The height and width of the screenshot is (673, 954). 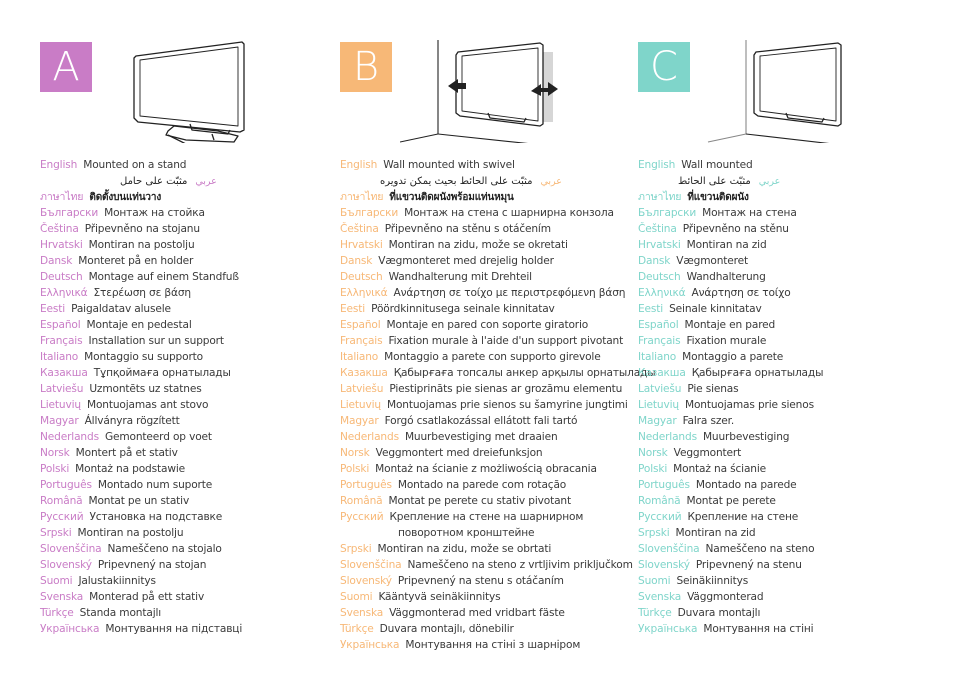 What do you see at coordinates (730, 549) in the screenshot?
I see `translation-row: Slovenščina Nameščeno na steno` at bounding box center [730, 549].